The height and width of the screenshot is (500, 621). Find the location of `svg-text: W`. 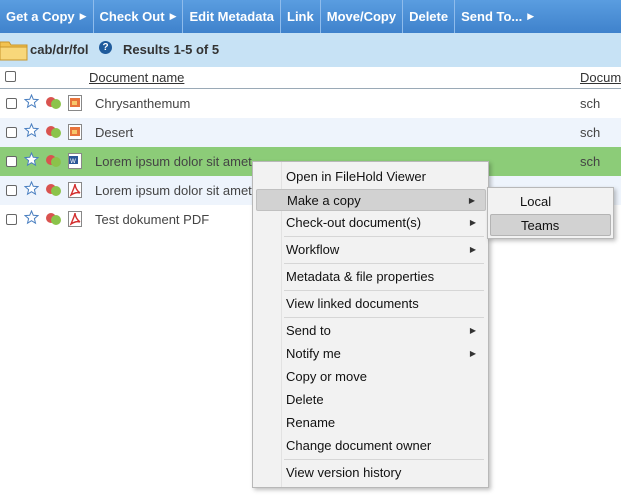

svg-text: W is located at coordinates (73, 161).